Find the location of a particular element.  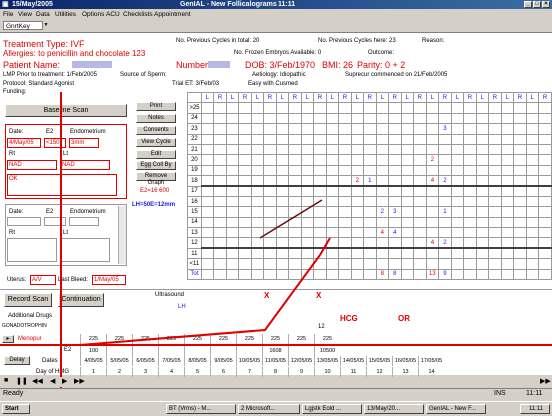

play-icon: ▶ is located at coordinates (64, 381).